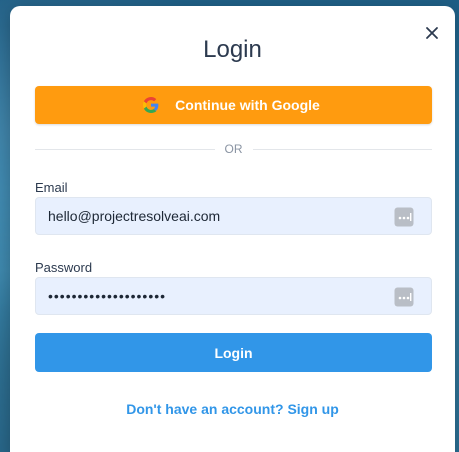 The width and height of the screenshot is (459, 452). Describe the element at coordinates (125, 149) in the screenshot. I see `divider-line-left` at that location.